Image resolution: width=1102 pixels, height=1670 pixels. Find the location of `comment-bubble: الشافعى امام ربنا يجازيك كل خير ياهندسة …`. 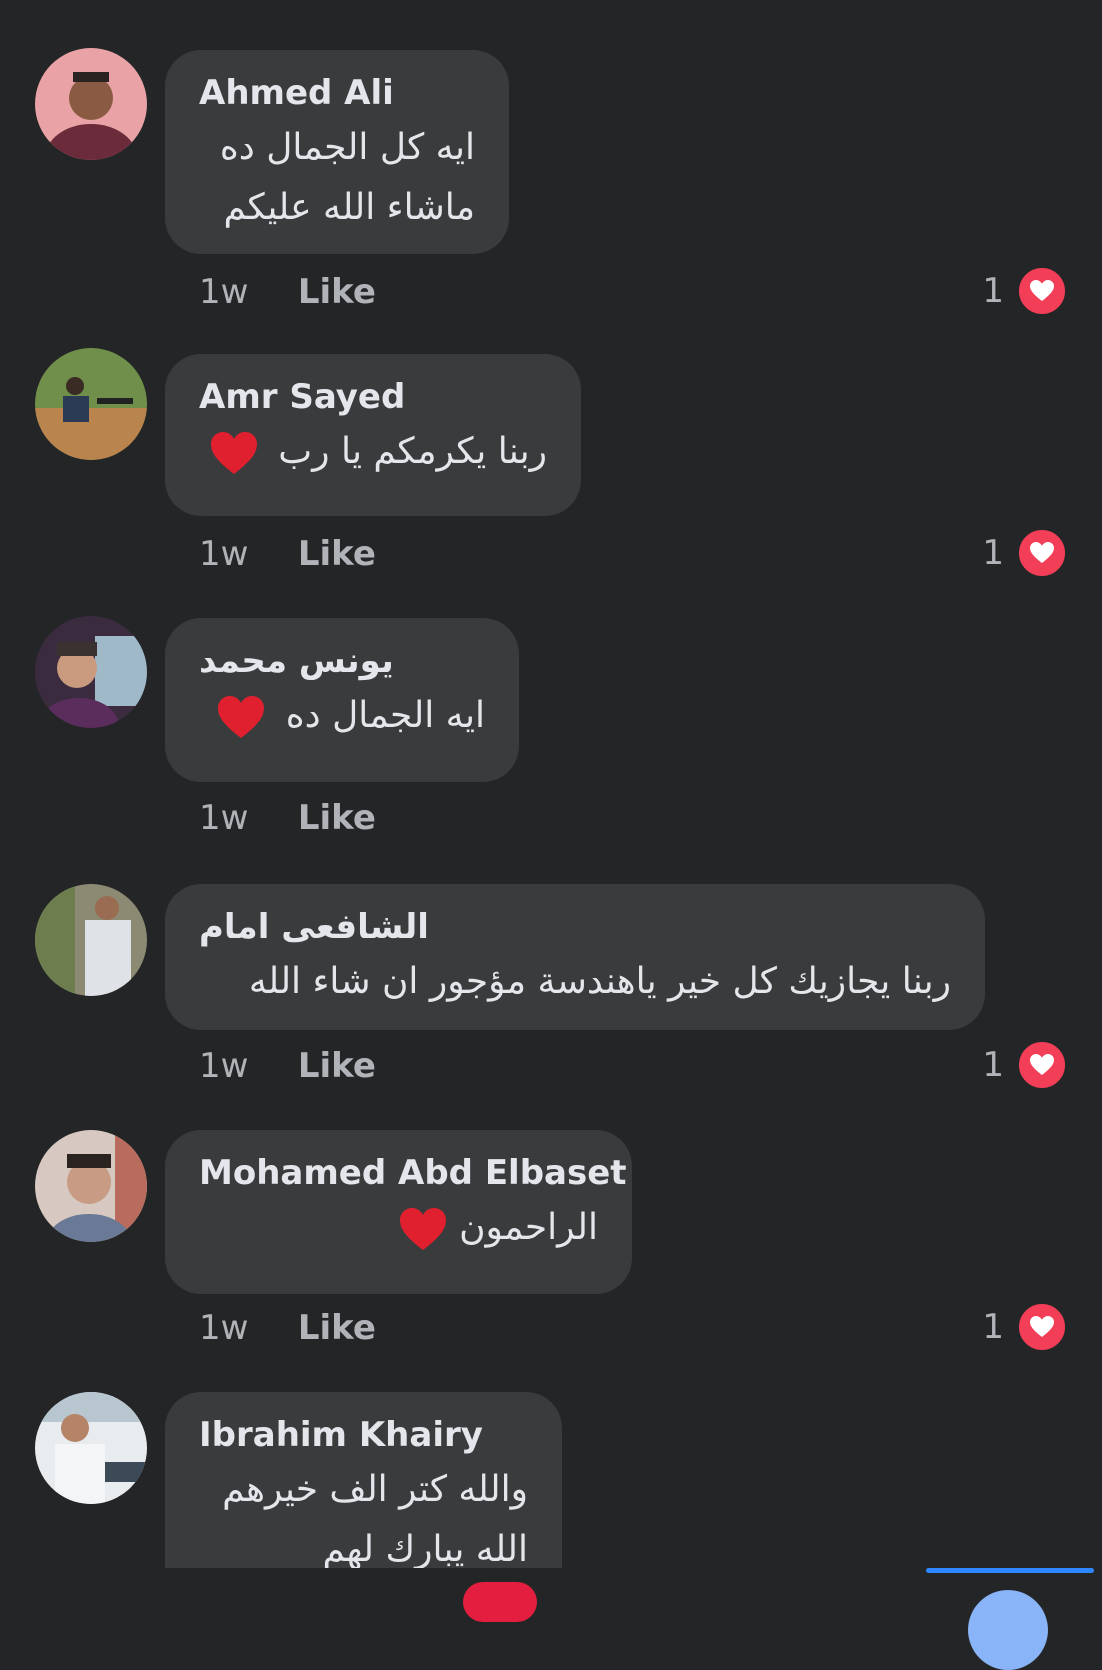

comment-bubble: الشافعى امام ربنا يجازيك كل خير ياهندسة … is located at coordinates (575, 957).